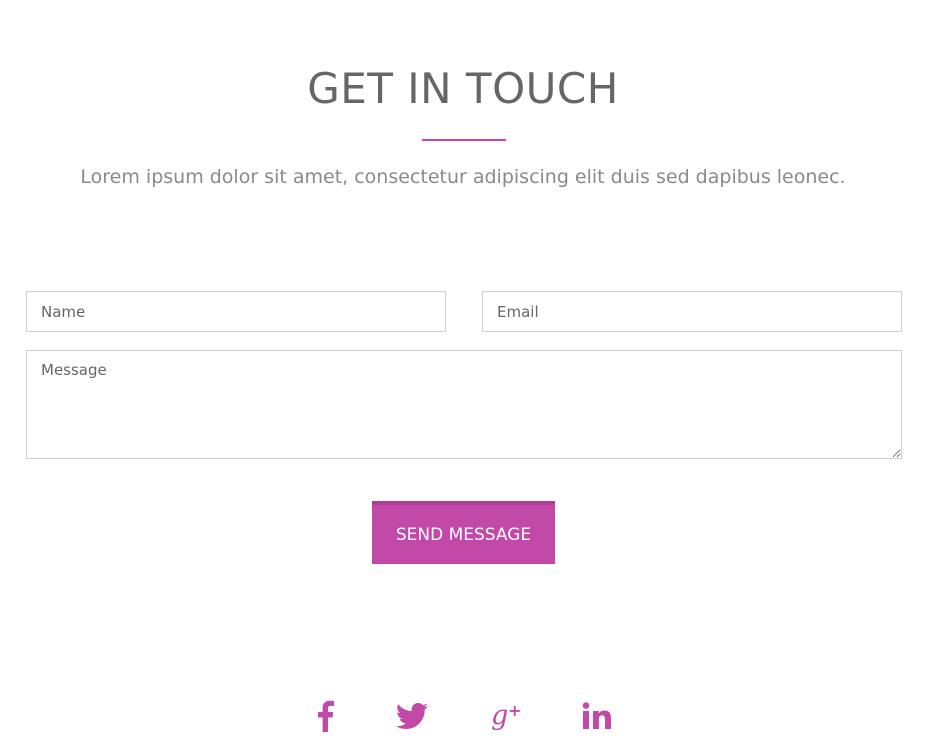  I want to click on title-divider, so click(464, 140).